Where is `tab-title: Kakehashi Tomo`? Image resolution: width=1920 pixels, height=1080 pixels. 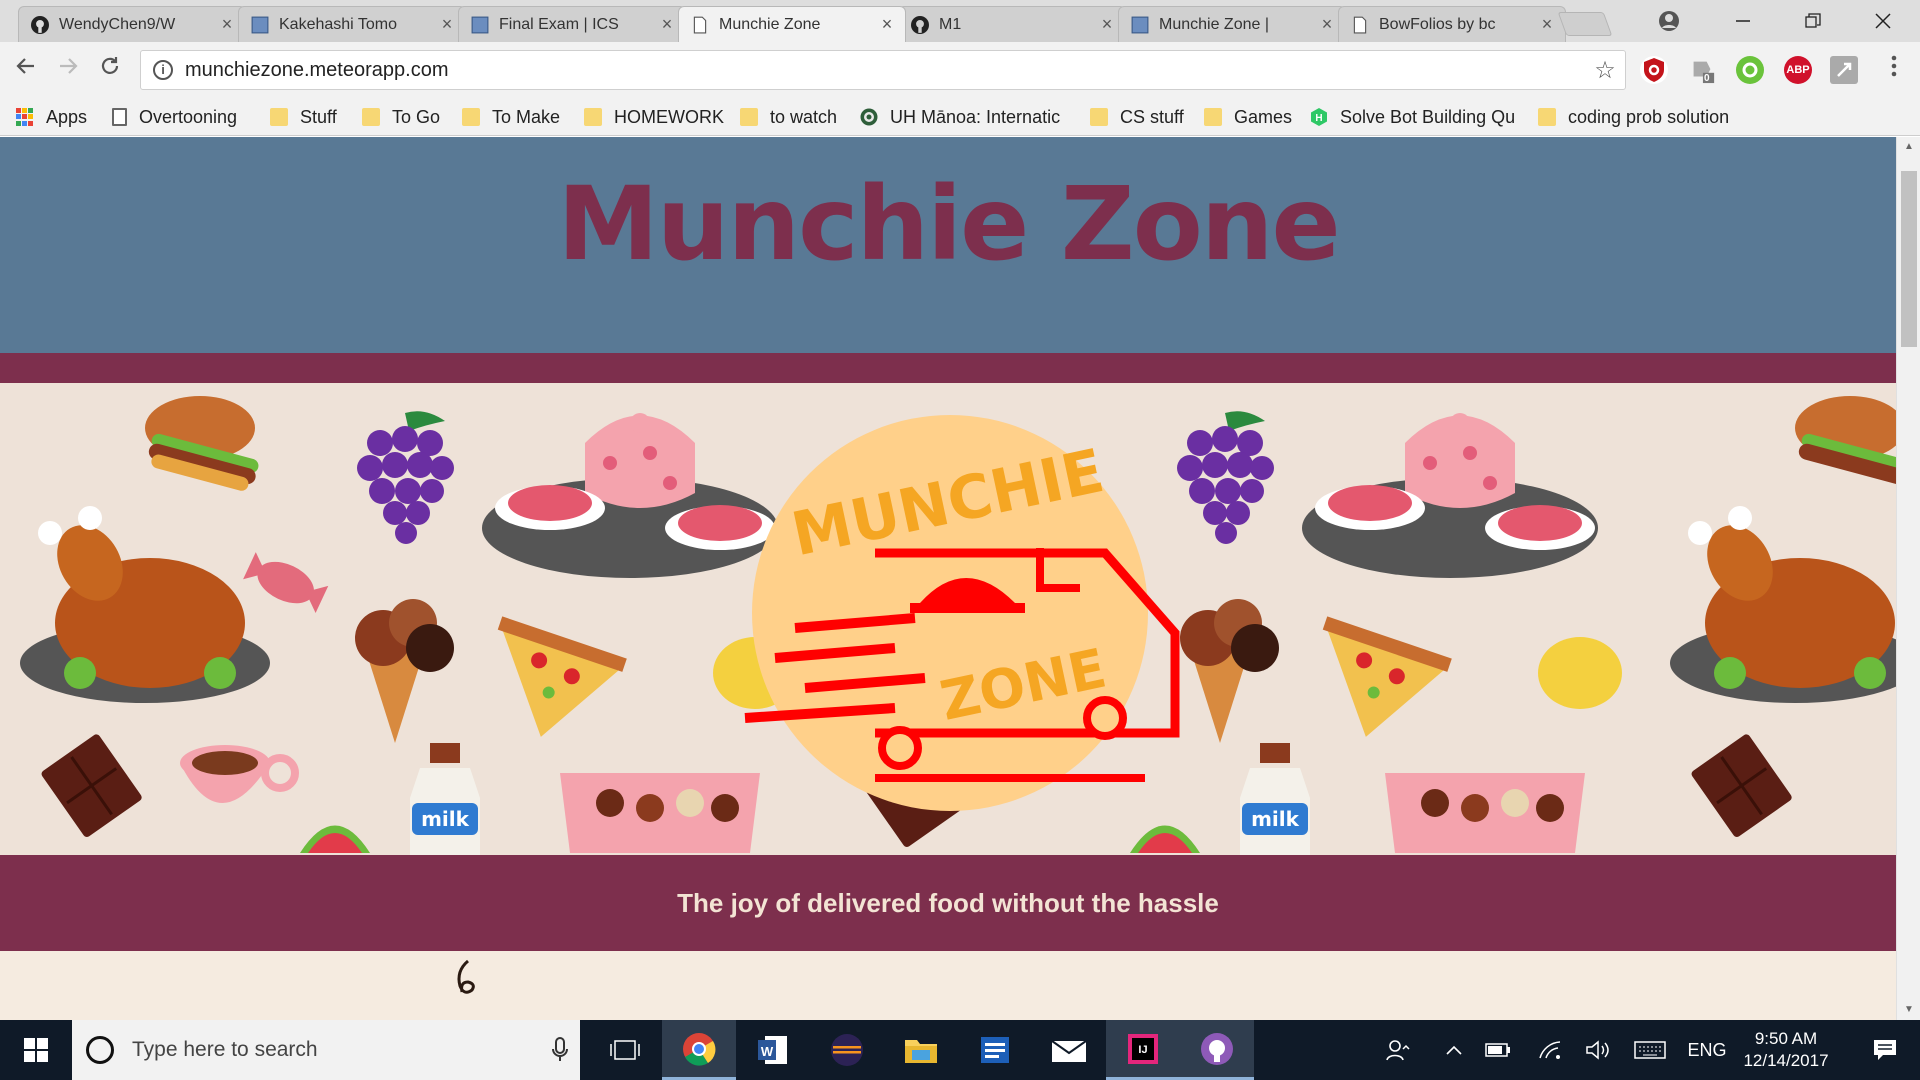
tab-title: Kakehashi Tomo is located at coordinates (338, 24).